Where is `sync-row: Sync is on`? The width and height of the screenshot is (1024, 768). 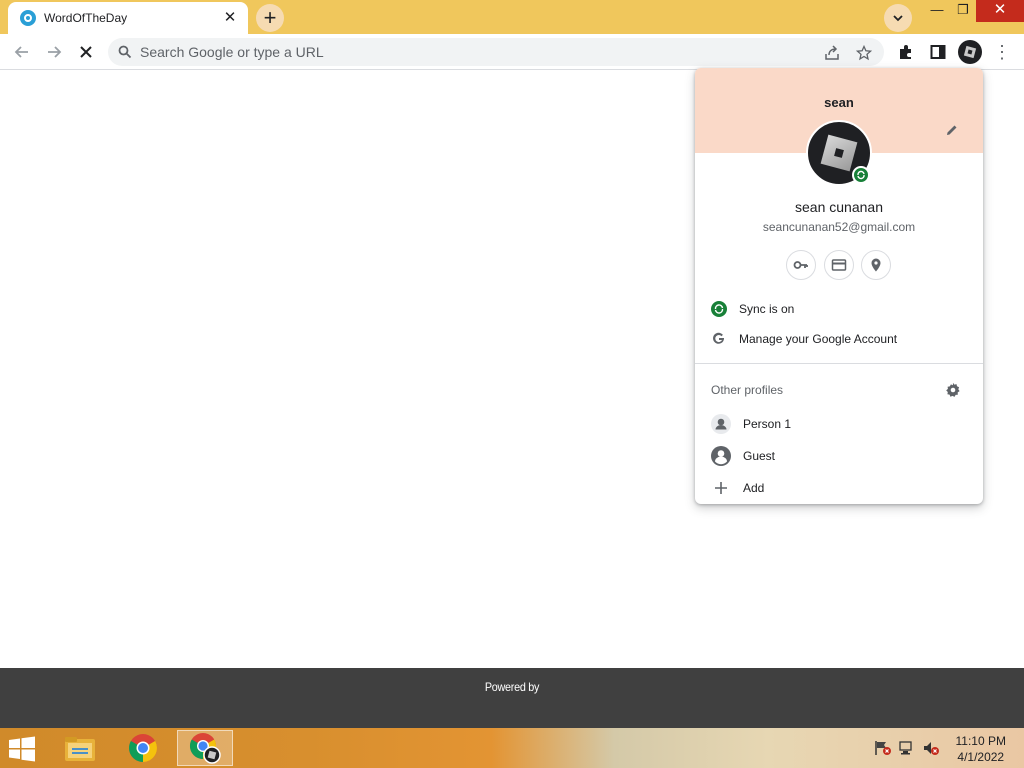
sync-row: Sync is on is located at coordinates (839, 309).